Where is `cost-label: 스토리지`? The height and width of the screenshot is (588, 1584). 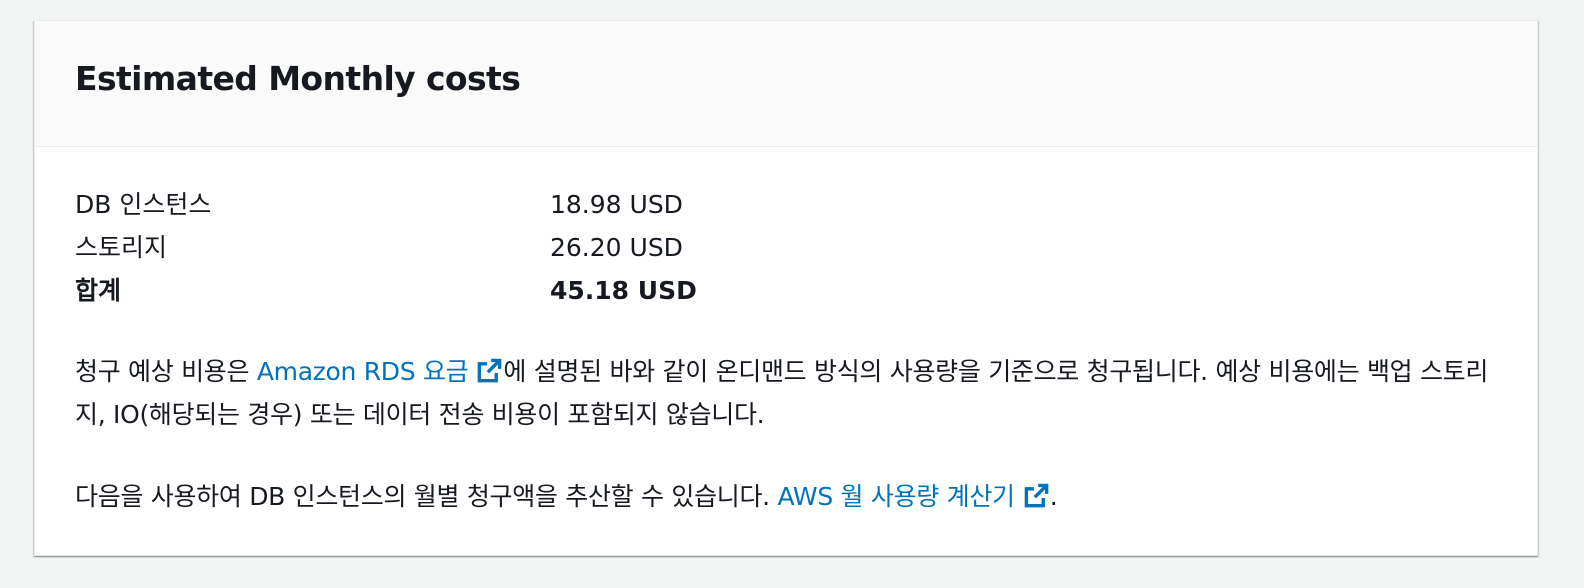 cost-label: 스토리지 is located at coordinates (121, 247).